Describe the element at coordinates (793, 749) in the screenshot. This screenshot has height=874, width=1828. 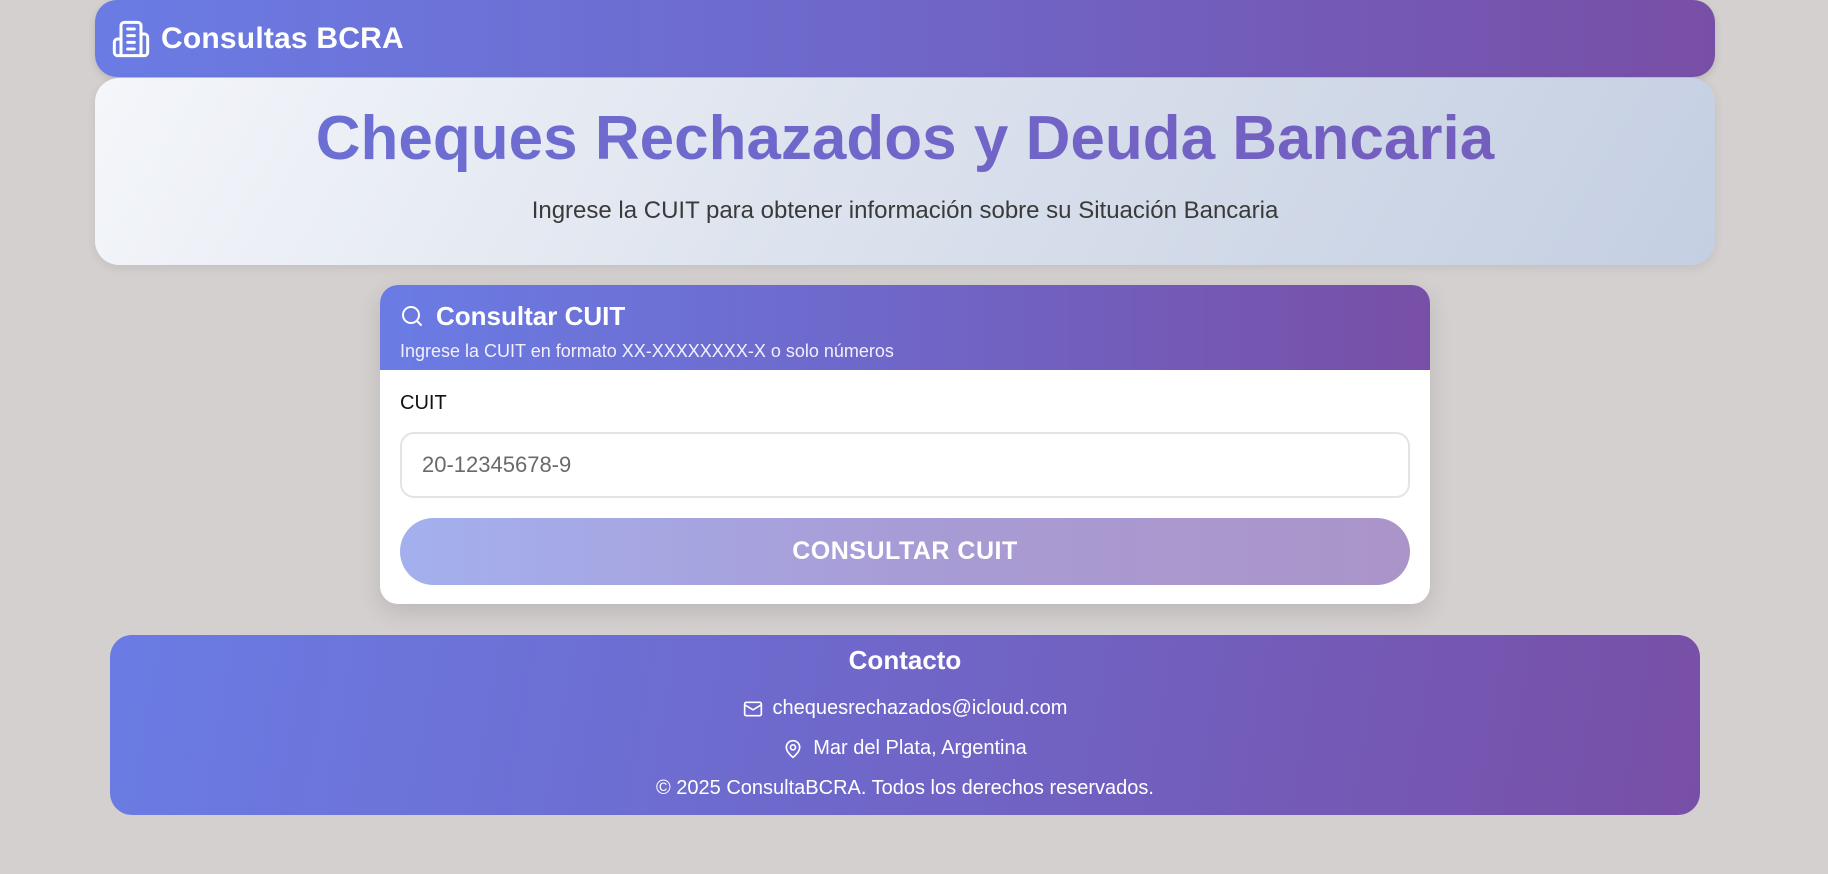
I see `map-pin-icon` at that location.